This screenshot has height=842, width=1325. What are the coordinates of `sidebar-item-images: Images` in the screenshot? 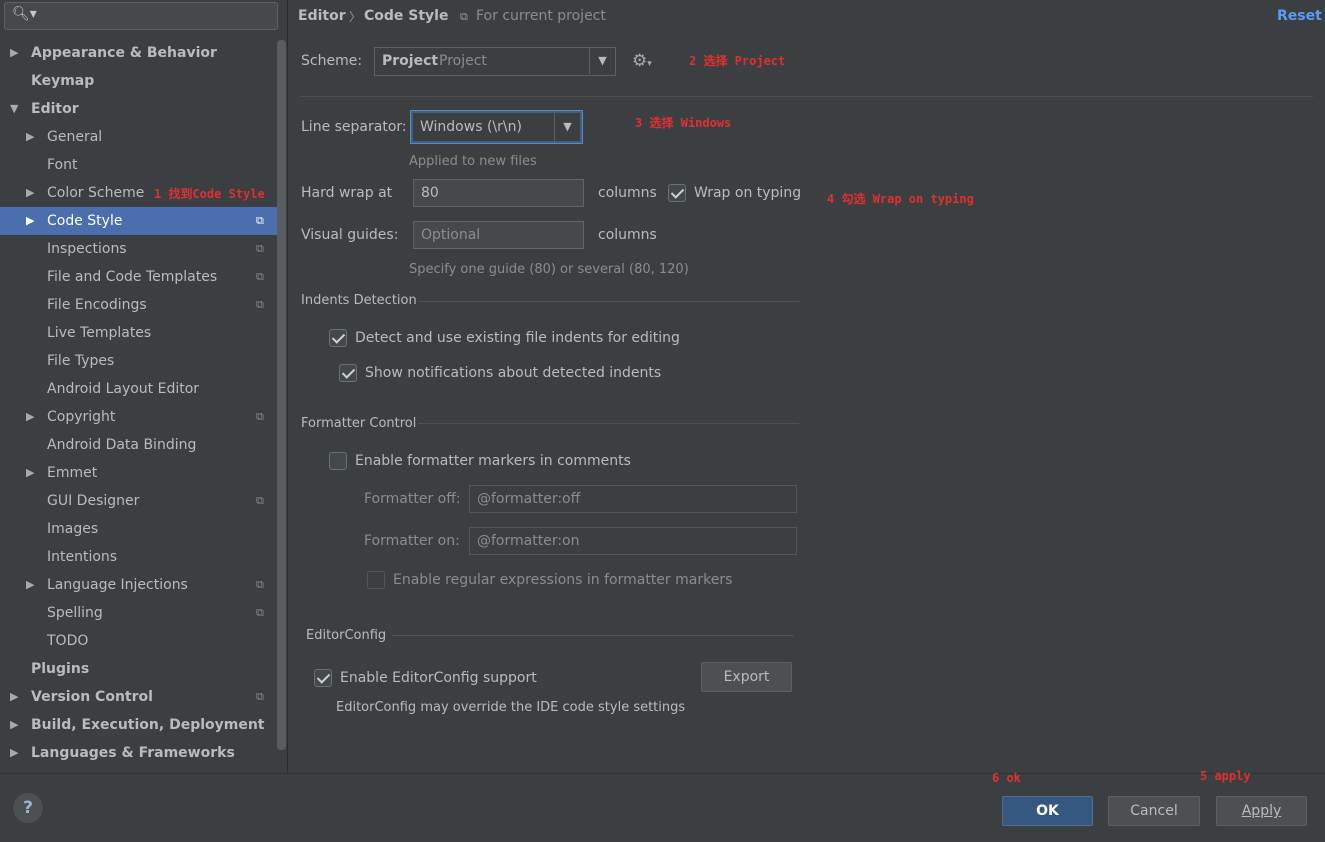 It's located at (143, 529).